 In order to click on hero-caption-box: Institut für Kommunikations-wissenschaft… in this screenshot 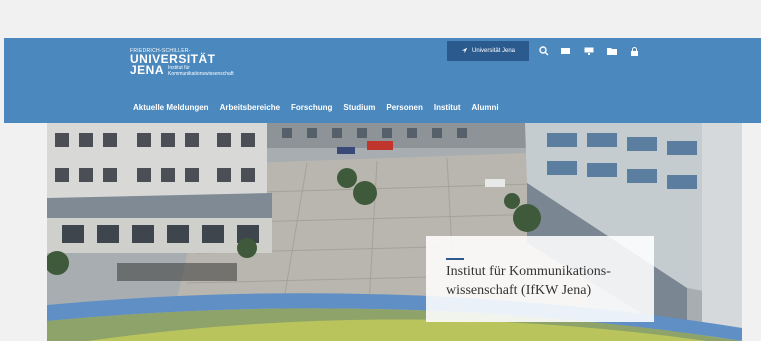, I will do `click(540, 279)`.